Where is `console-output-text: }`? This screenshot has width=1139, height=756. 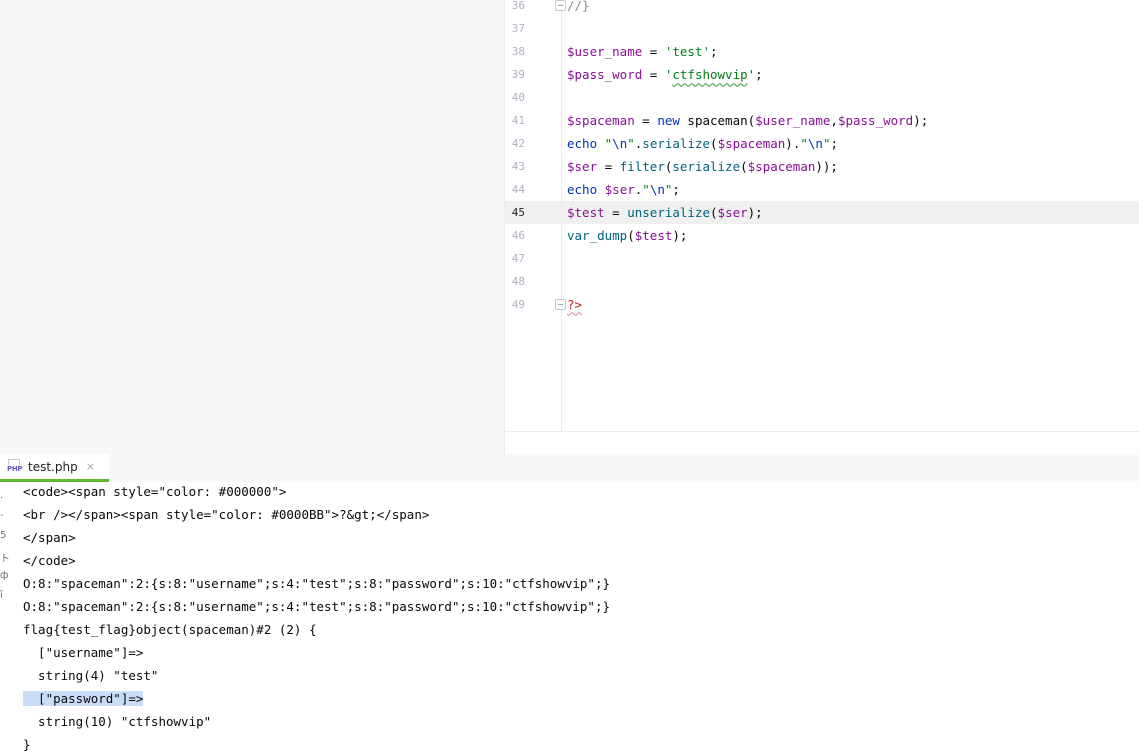
console-output-text: } is located at coordinates (27, 744).